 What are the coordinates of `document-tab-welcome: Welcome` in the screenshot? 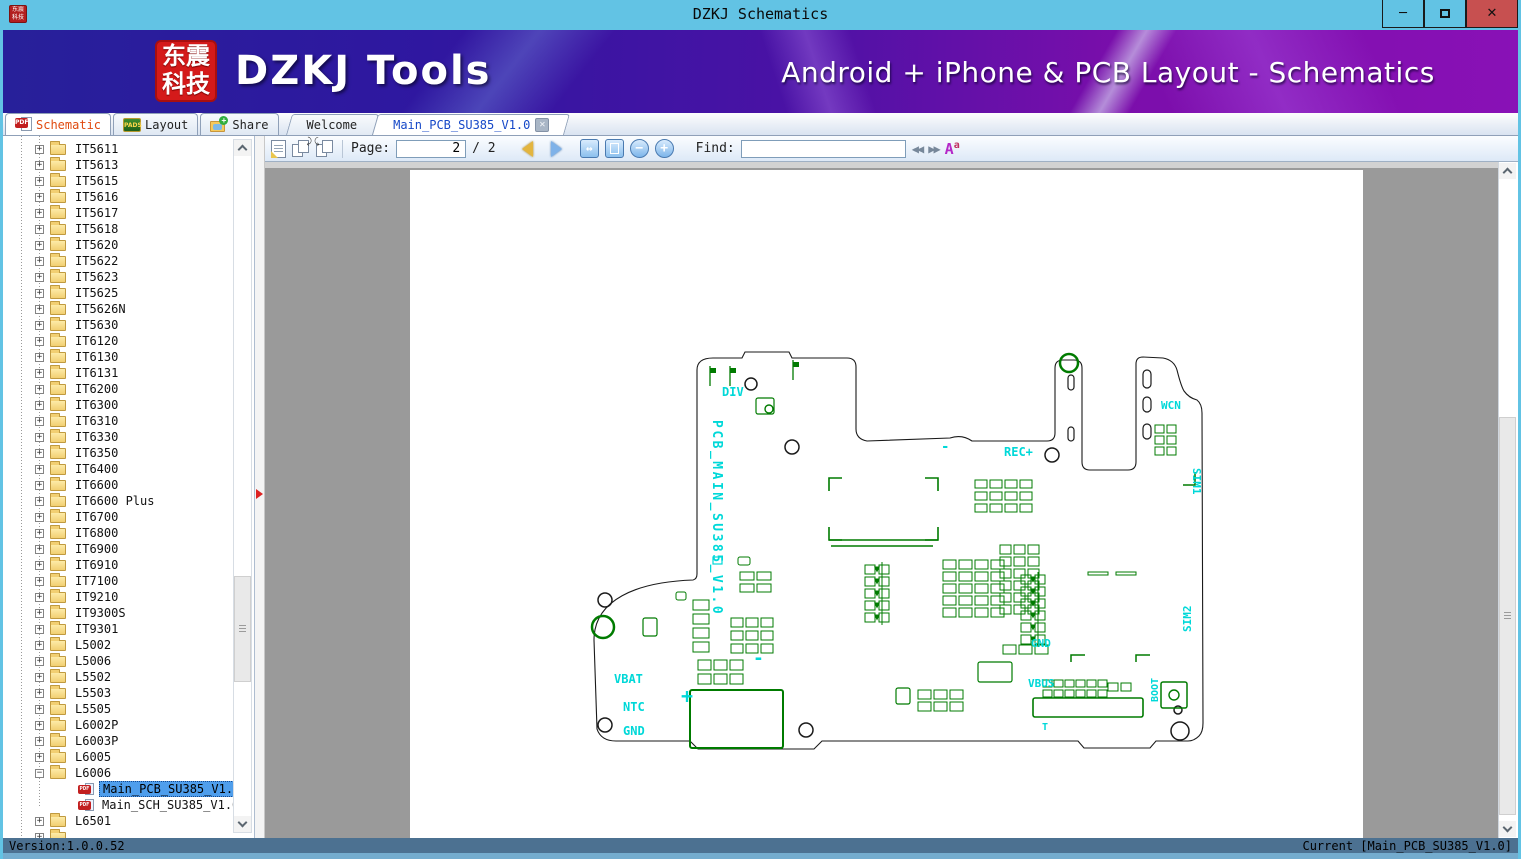 It's located at (332, 124).